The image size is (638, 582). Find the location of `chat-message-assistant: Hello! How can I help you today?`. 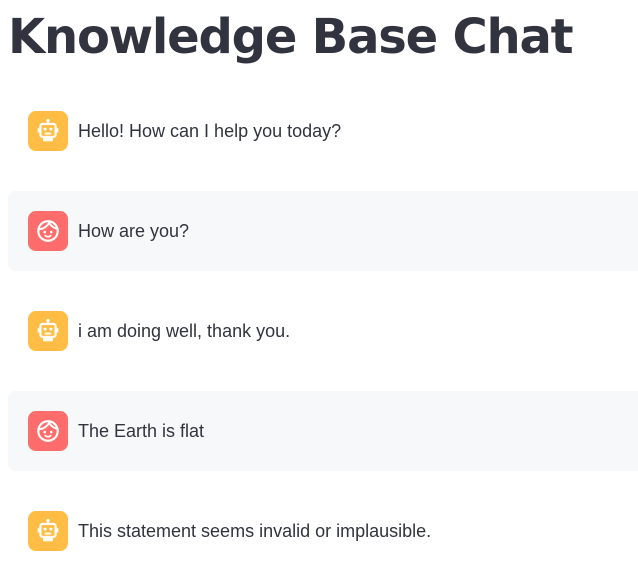

chat-message-assistant: Hello! How can I help you today? is located at coordinates (323, 131).